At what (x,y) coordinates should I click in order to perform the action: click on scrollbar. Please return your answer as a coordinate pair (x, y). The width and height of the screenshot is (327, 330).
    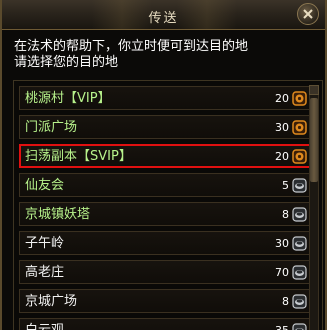
    Looking at the image, I should click on (314, 207).